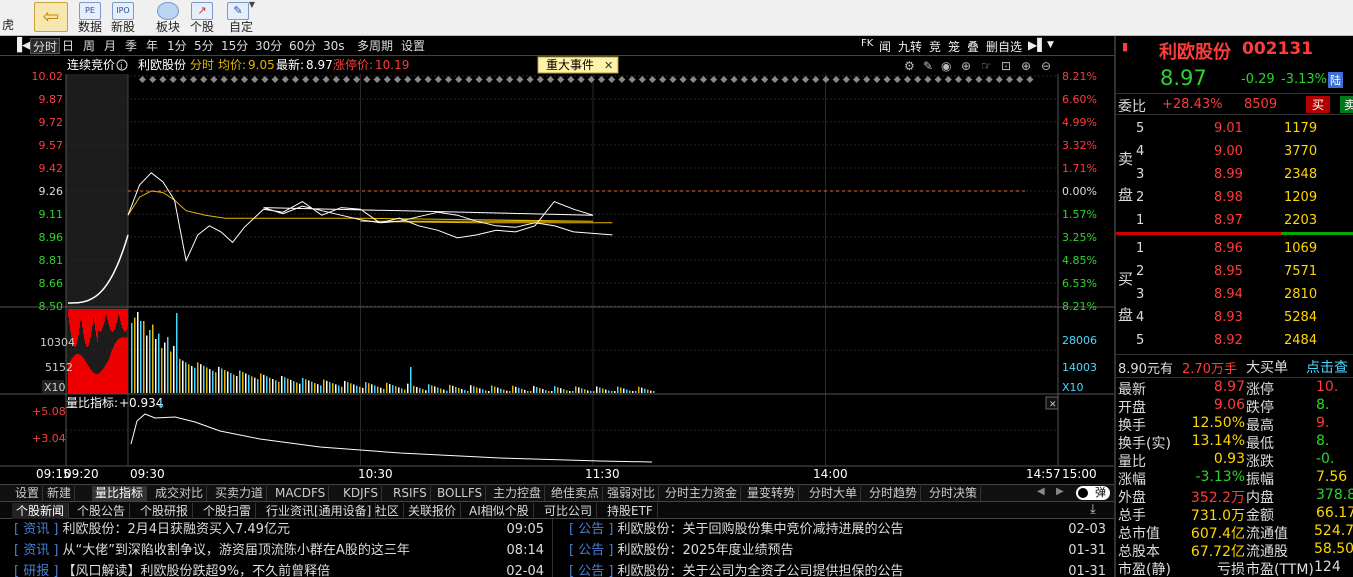 The width and height of the screenshot is (1353, 577). I want to click on news-tab-2: 个股研报, so click(165, 511).